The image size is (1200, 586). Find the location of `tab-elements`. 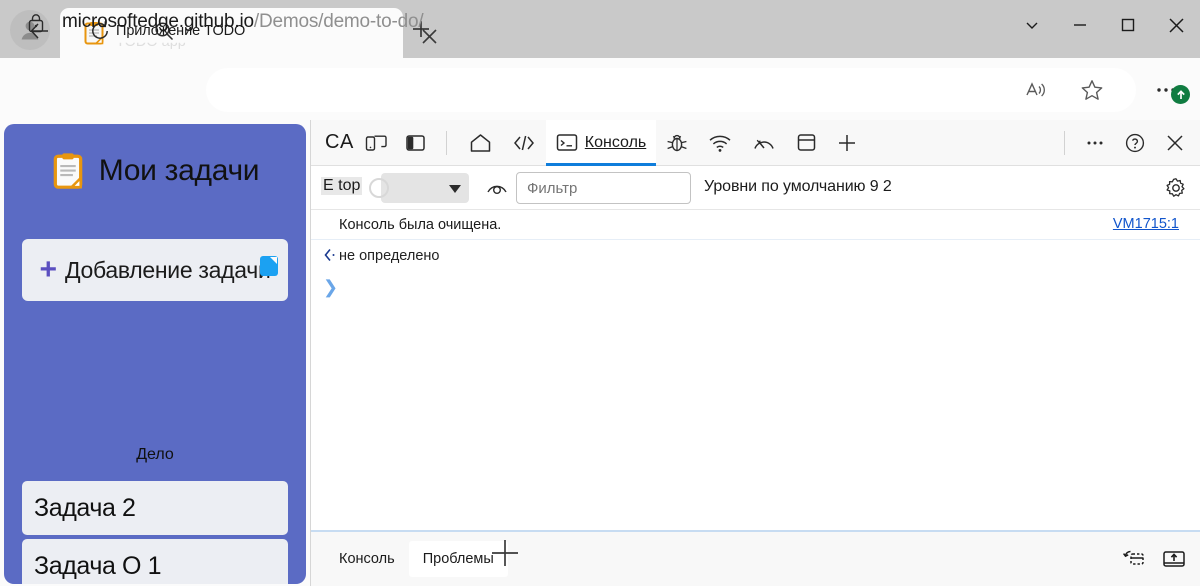

tab-elements is located at coordinates (524, 143).